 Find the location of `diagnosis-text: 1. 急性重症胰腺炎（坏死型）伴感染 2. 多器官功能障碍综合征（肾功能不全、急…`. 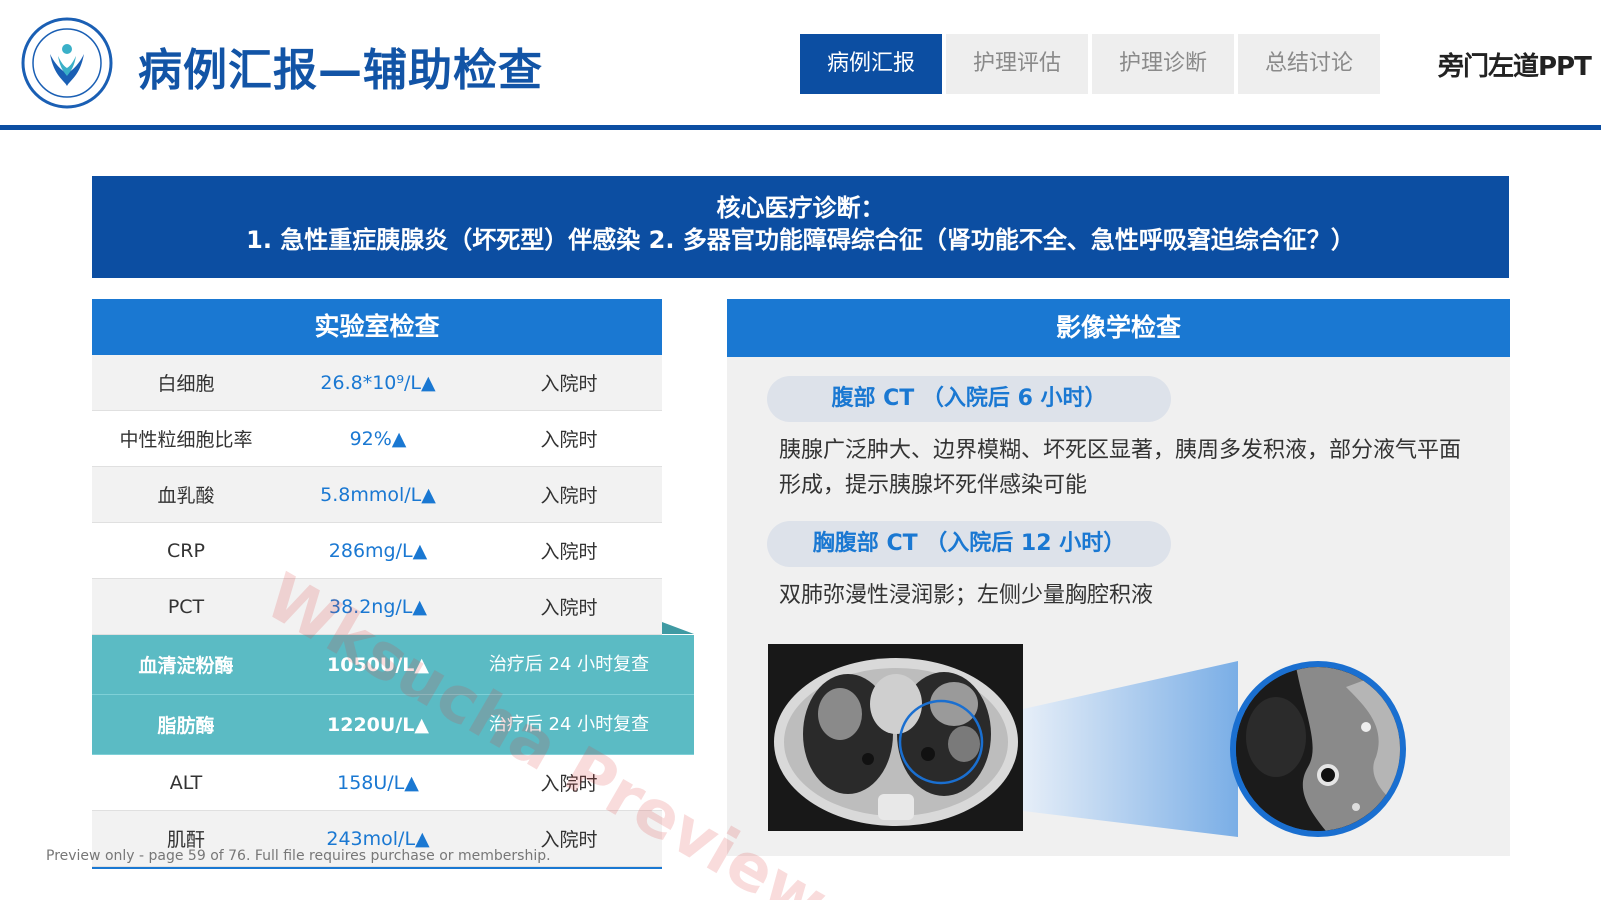

diagnosis-text: 1. 急性重症胰腺炎（坏死型）伴感染 2. 多器官功能障碍综合征（肾功能不全、急… is located at coordinates (800, 240).